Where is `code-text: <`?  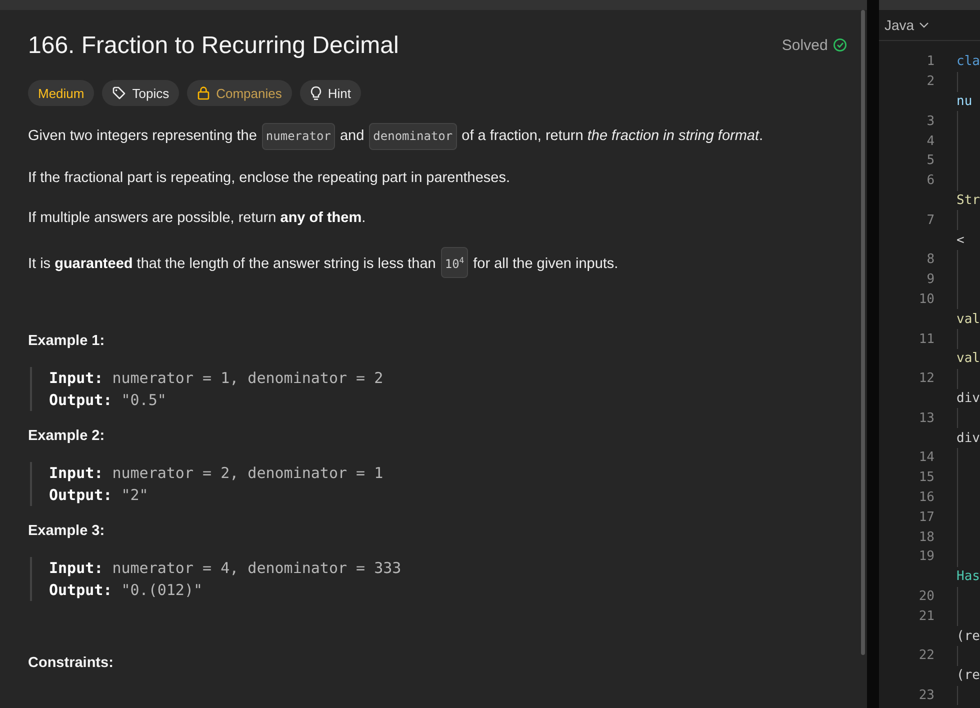
code-text: < is located at coordinates (960, 240).